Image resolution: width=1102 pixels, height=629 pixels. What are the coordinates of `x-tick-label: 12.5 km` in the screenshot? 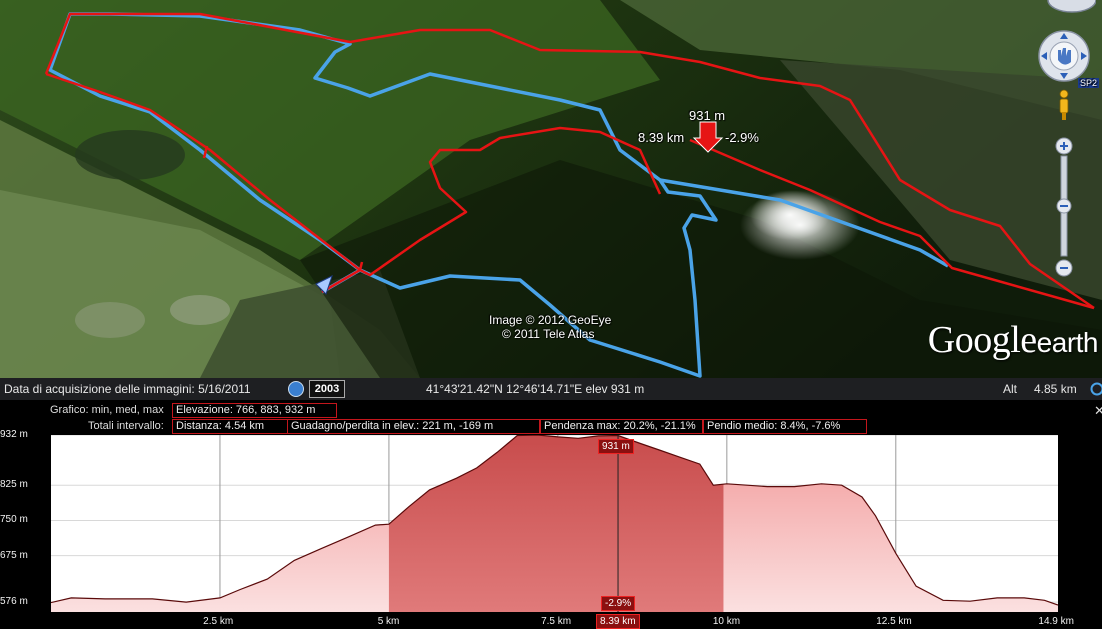 It's located at (894, 621).